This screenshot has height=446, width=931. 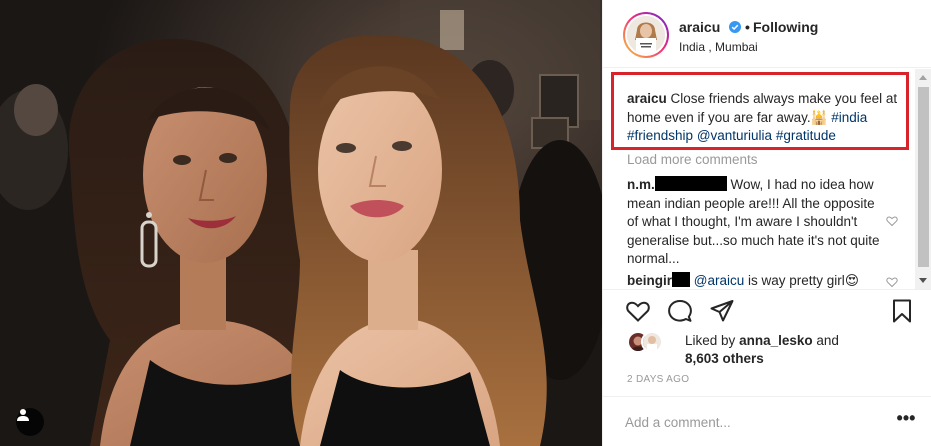 I want to click on liker-avatar-image, so click(x=652, y=342).